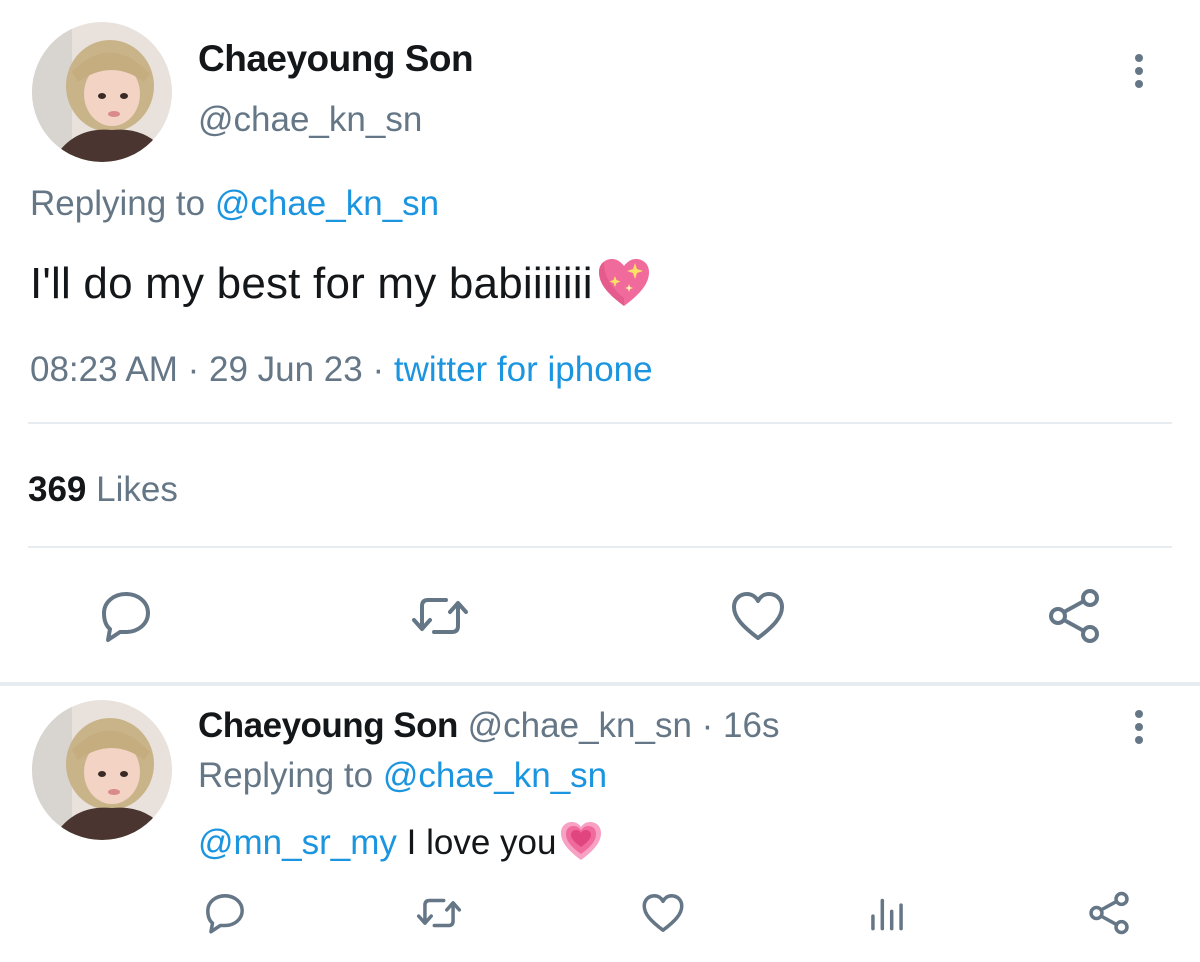 The width and height of the screenshot is (1200, 962). What do you see at coordinates (581, 841) in the screenshot?
I see `growing-heart-icon` at bounding box center [581, 841].